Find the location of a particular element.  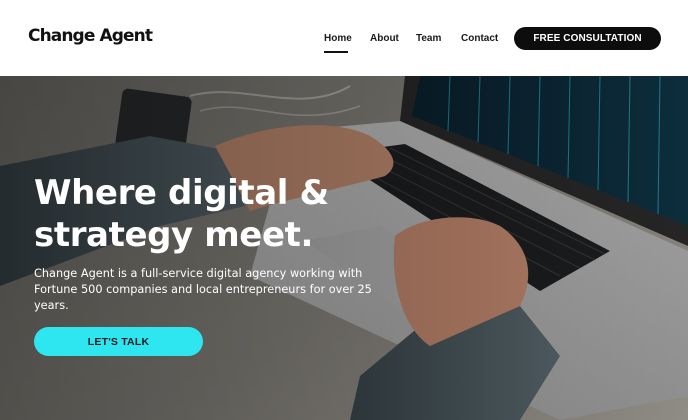

nav-contact: Contact is located at coordinates (479, 38).